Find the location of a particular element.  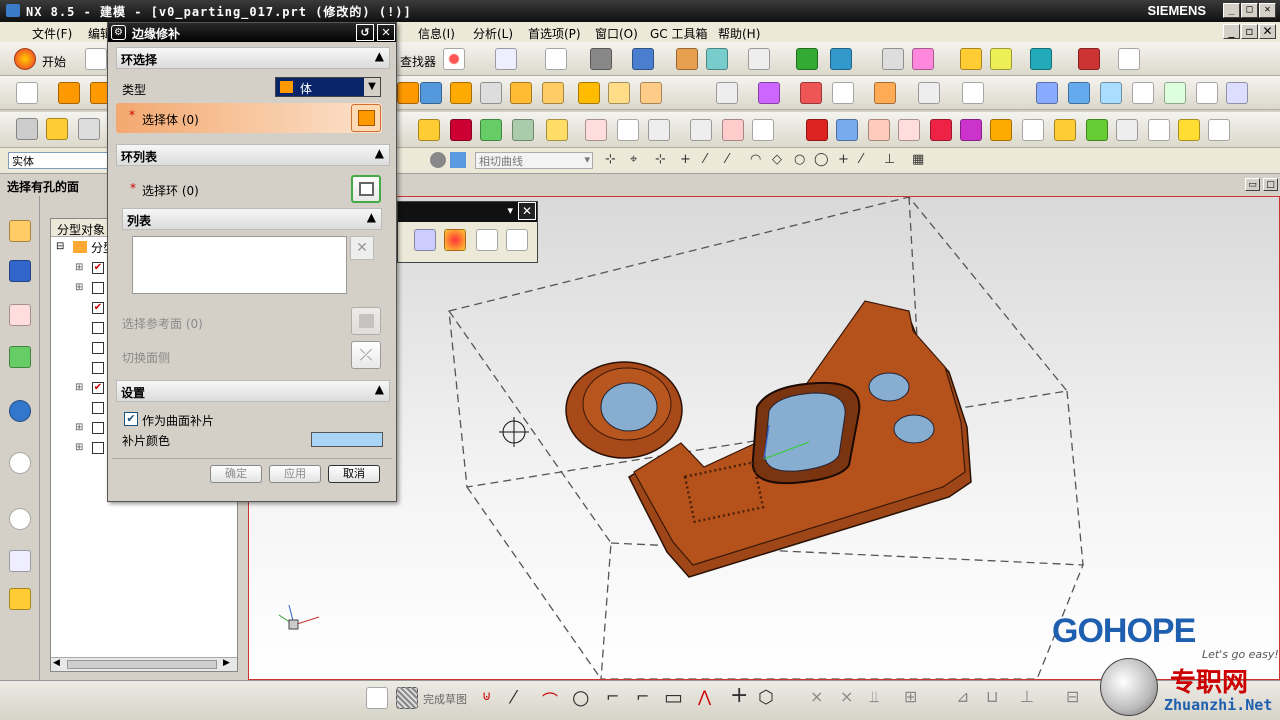

layers-yellow-icon is located at coordinates (1065, 130).